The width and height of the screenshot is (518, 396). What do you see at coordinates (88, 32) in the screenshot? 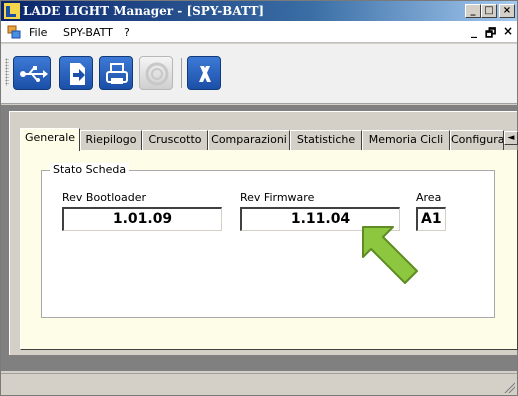
I see `menu-spy-batt: SPY-BATT` at bounding box center [88, 32].